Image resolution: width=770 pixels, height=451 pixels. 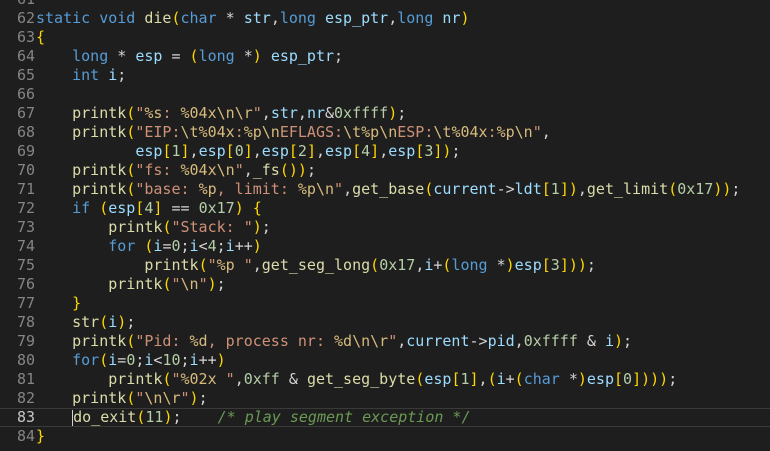 What do you see at coordinates (248, 151) in the screenshot?
I see `line-code: esp[1],esp[0],esp[2],esp[4],esp[3]);` at bounding box center [248, 151].